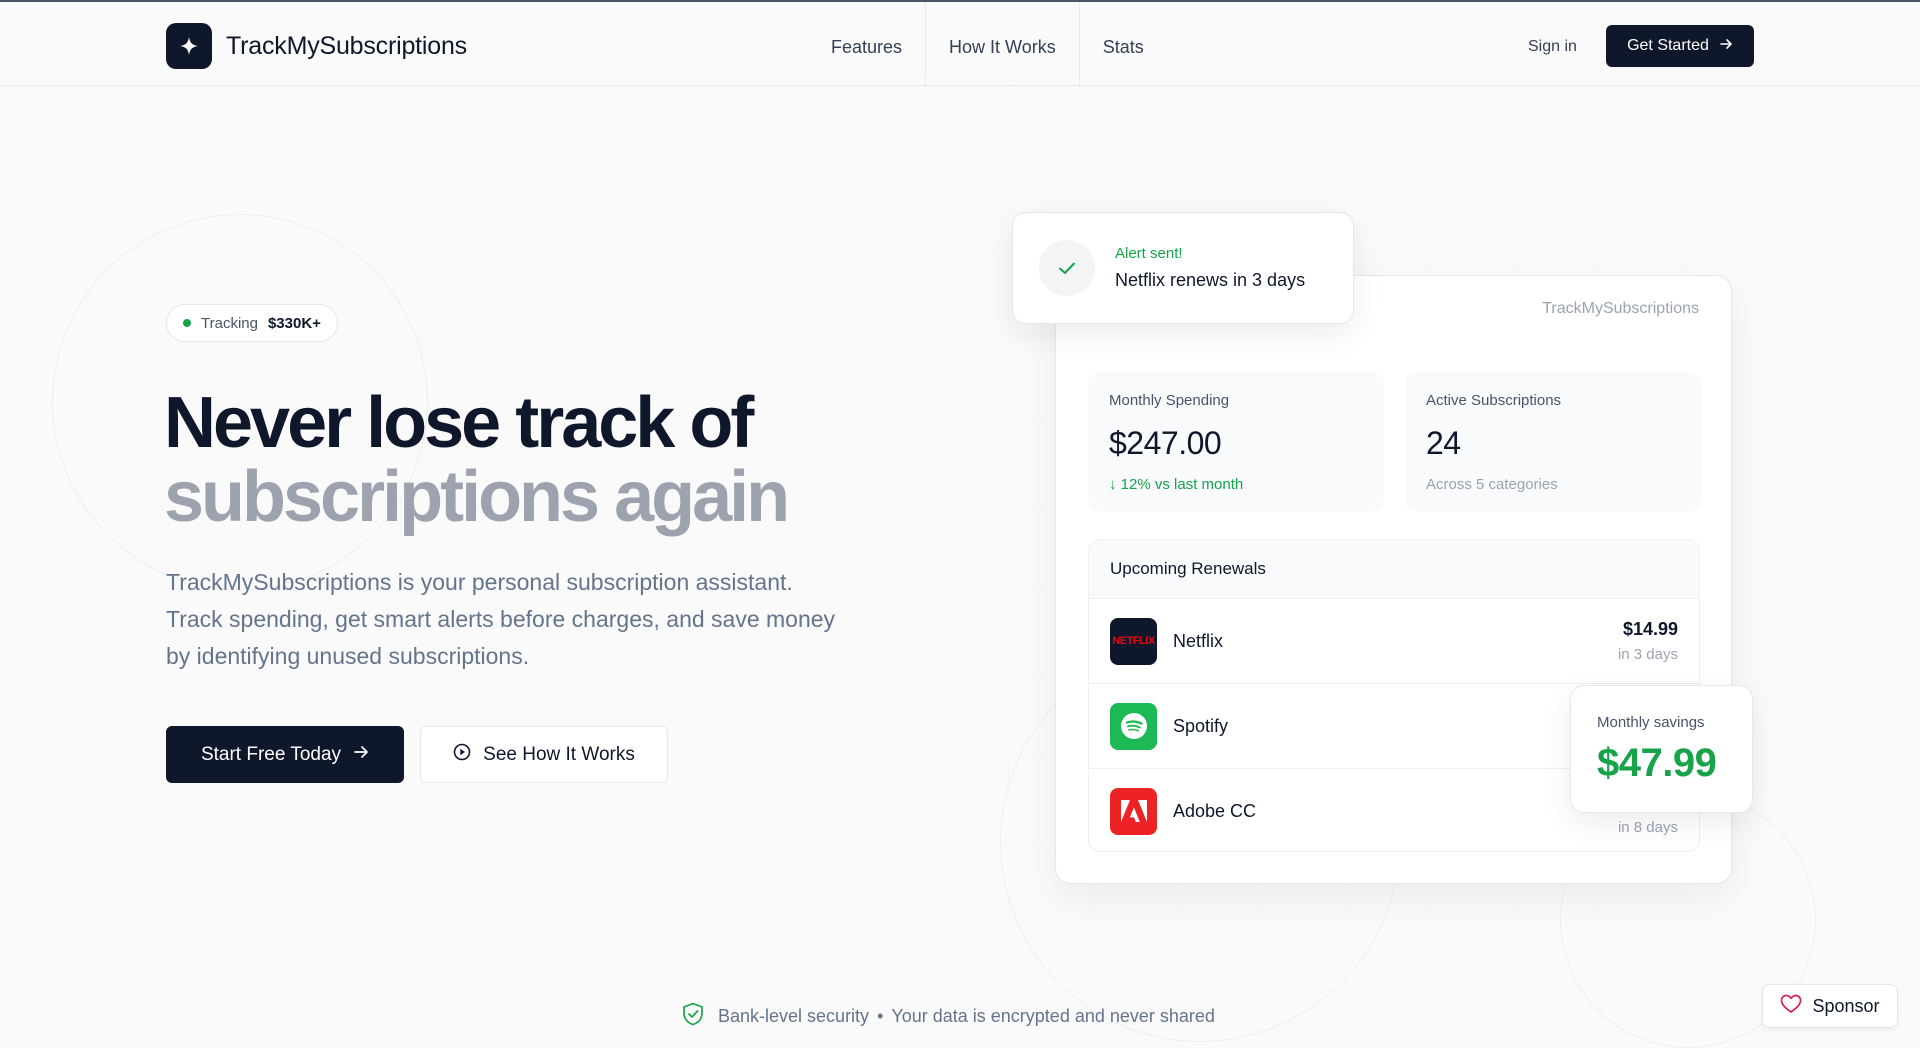 This screenshot has height=1048, width=1920. Describe the element at coordinates (1003, 44) in the screenshot. I see `nav-link-how-it-works: How It Works` at that location.